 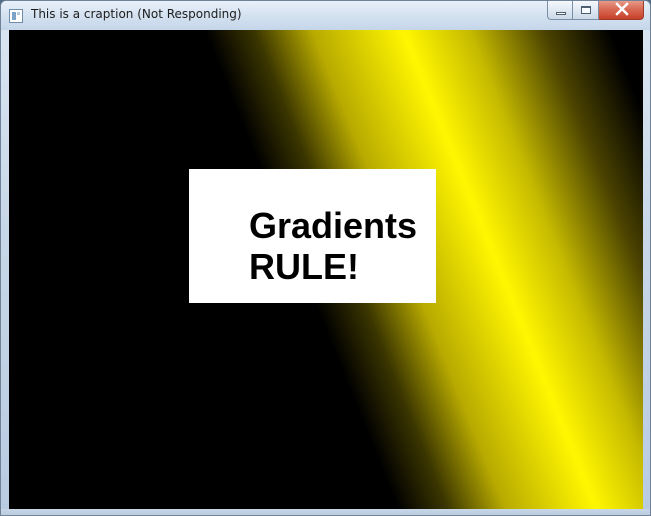 I want to click on message-panel: Gradients RULE!, so click(x=312, y=236).